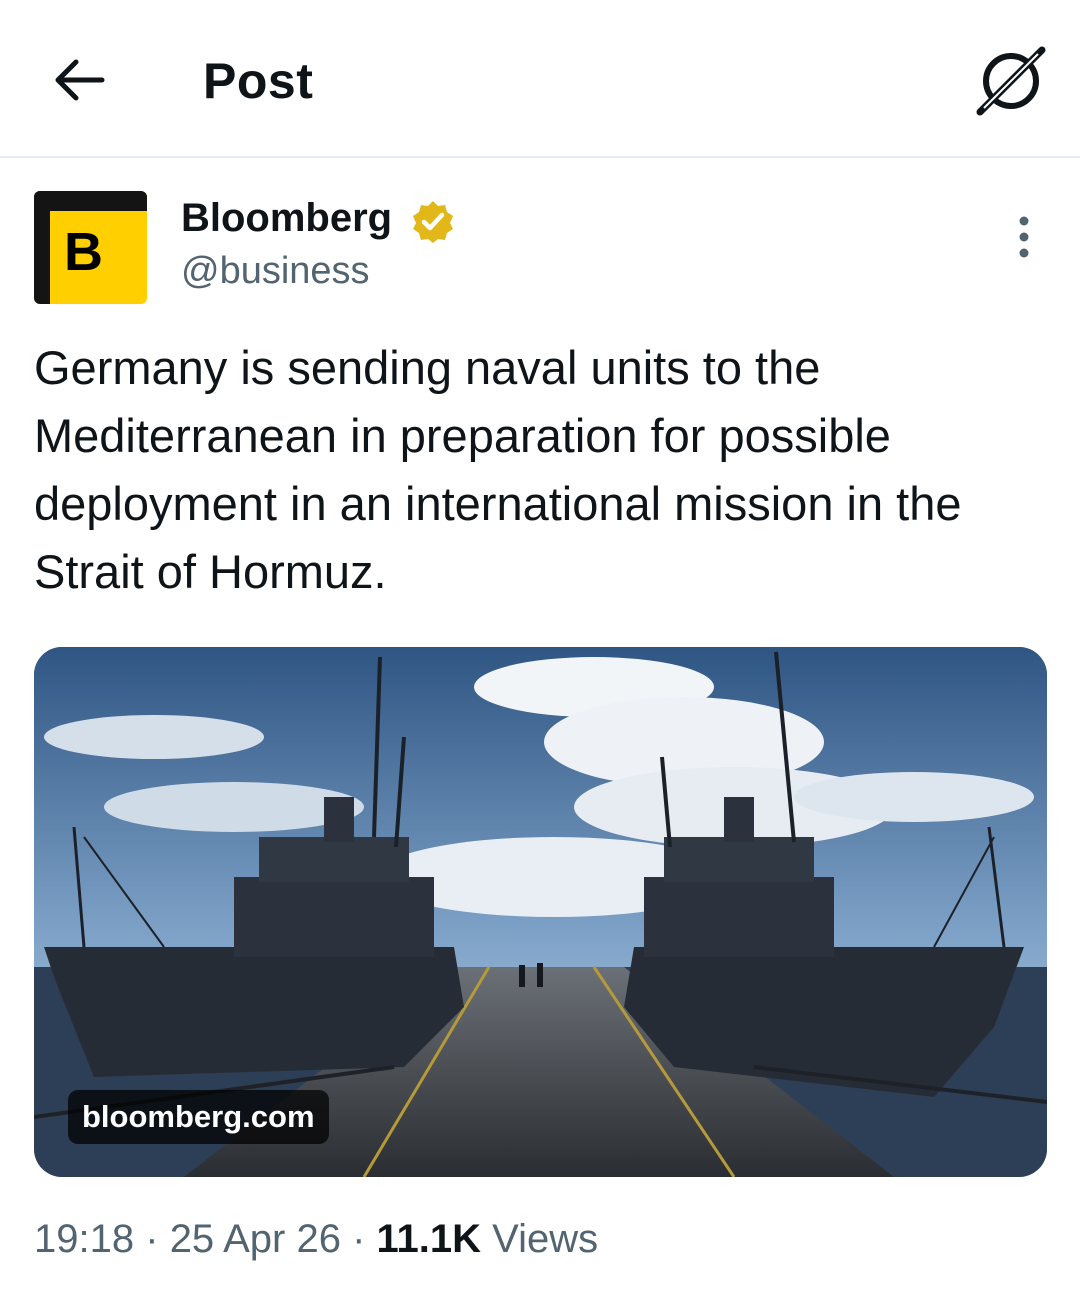  I want to click on back-arrow-icon, so click(80, 80).